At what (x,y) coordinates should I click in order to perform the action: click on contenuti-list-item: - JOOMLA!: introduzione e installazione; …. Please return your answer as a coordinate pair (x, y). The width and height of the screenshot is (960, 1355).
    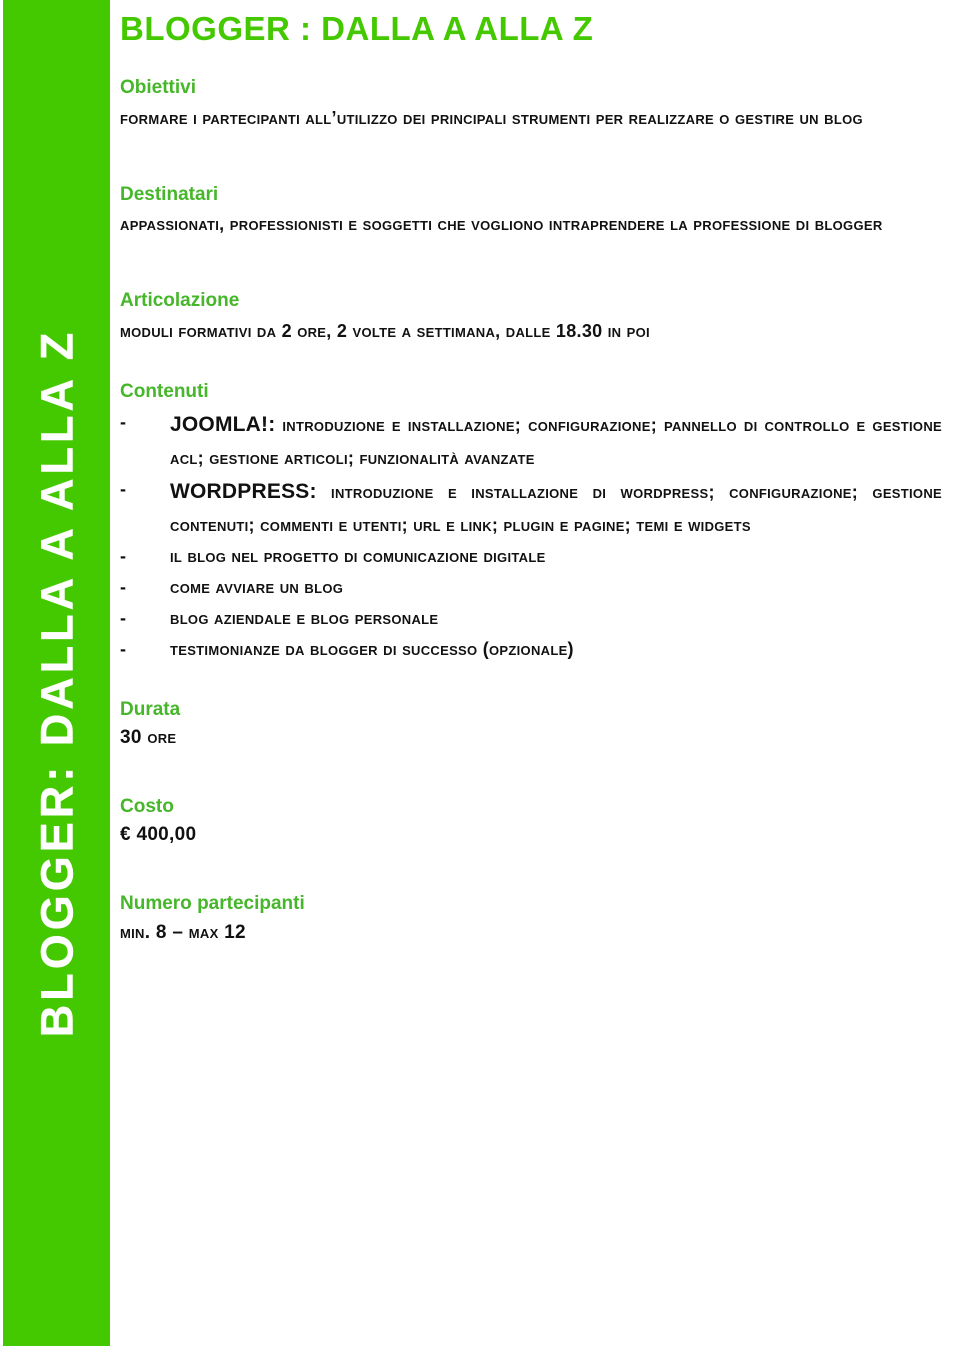
    Looking at the image, I should click on (531, 440).